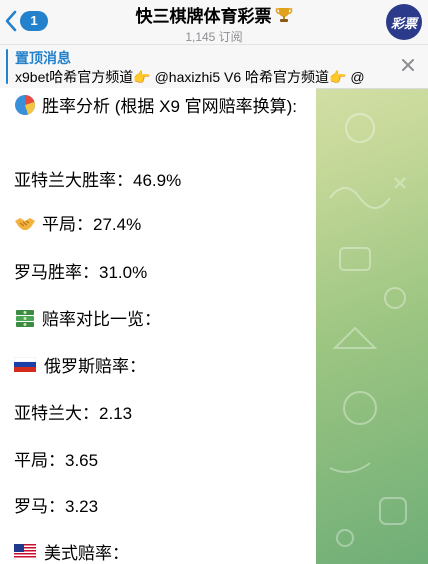 The width and height of the screenshot is (428, 564). What do you see at coordinates (101, 319) in the screenshot?
I see `odds-compare-text: 赔率对比一览：` at bounding box center [101, 319].